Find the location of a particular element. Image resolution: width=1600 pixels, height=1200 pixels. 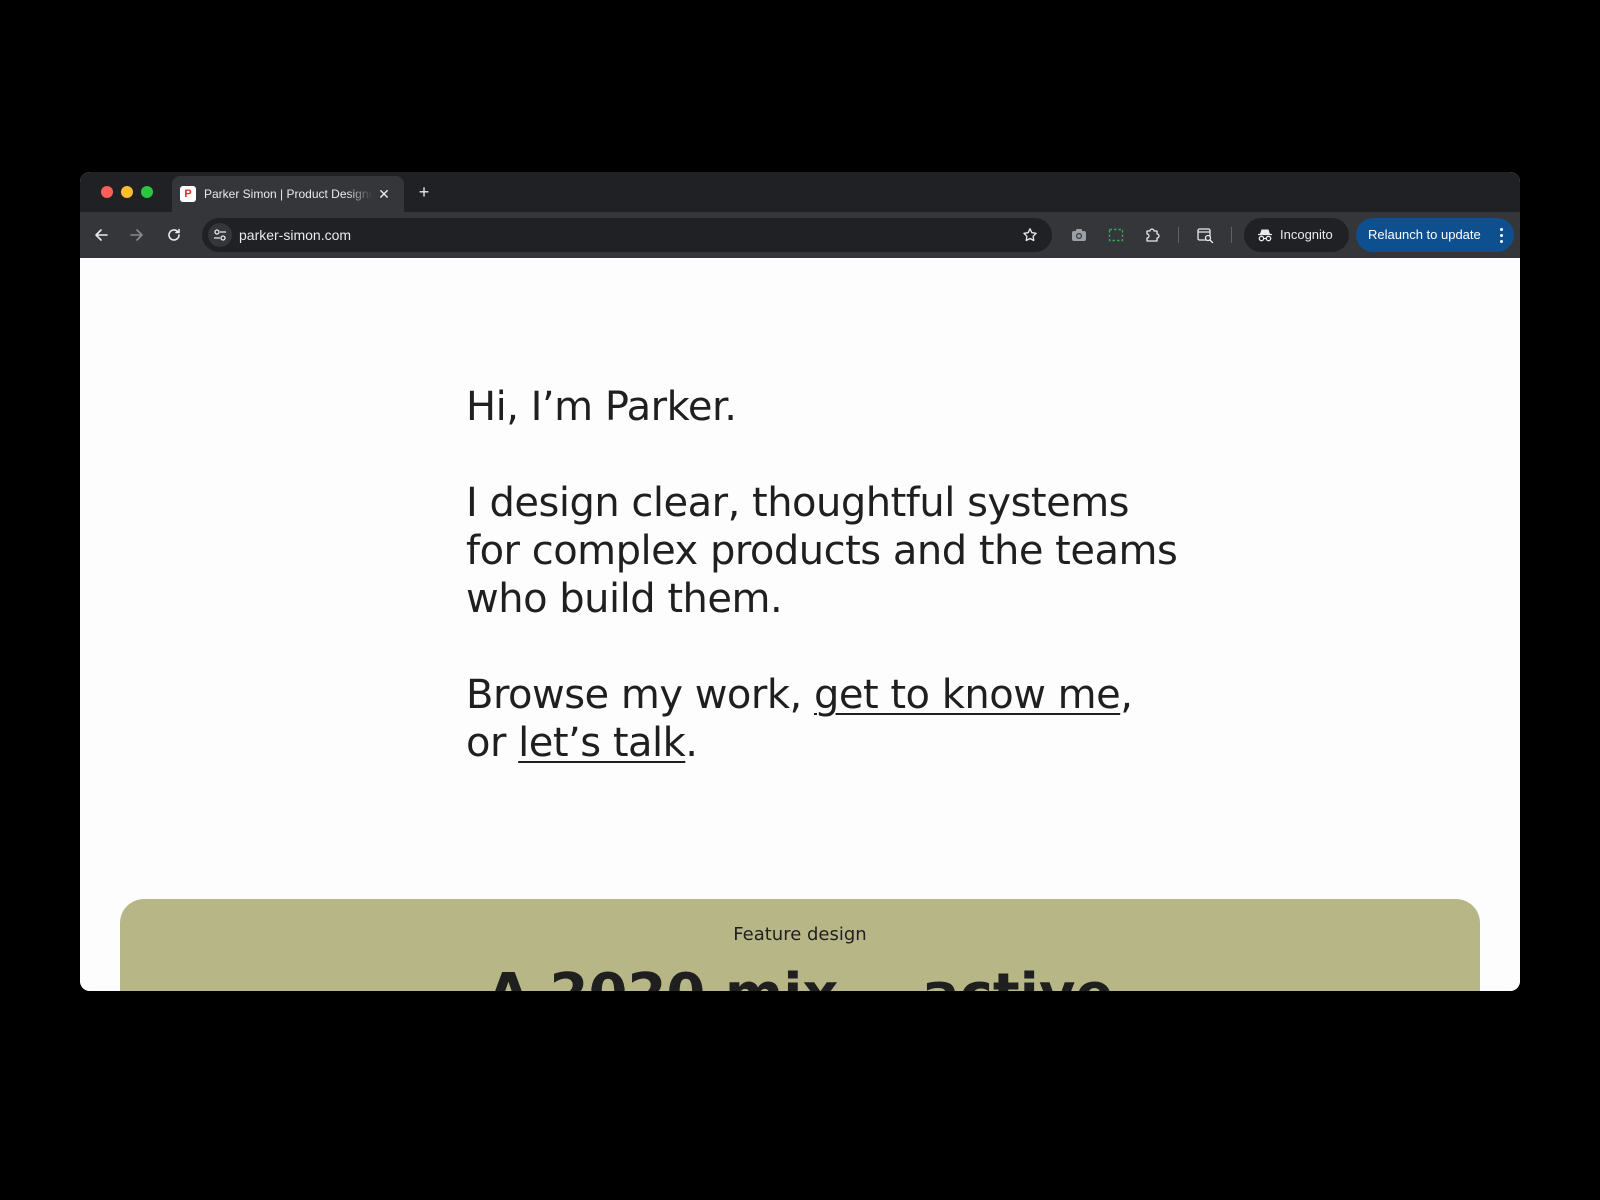

about-link: get to know me is located at coordinates (967, 695).